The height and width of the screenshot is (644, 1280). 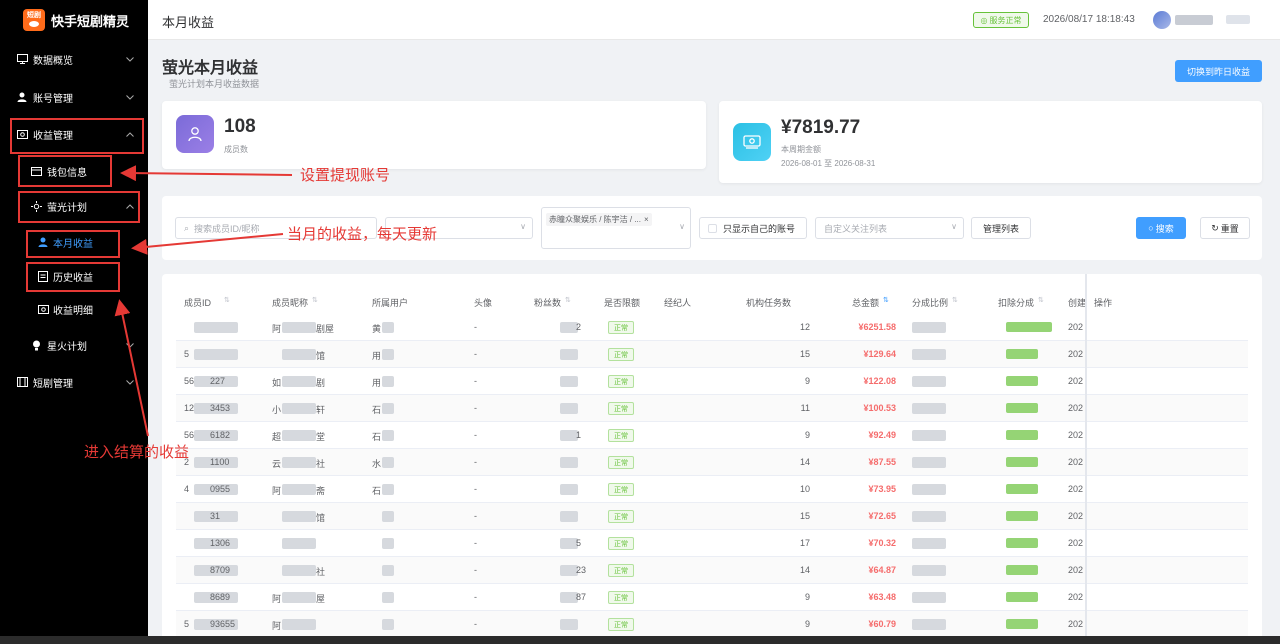 I want to click on bottom-strip, so click(x=640, y=640).